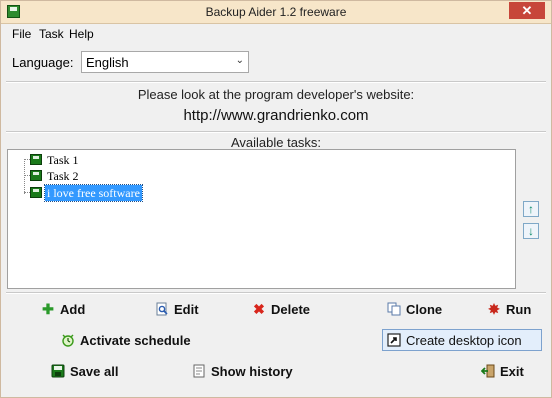 This screenshot has height=398, width=552. Describe the element at coordinates (531, 231) in the screenshot. I see `move-down-button: ↓` at that location.